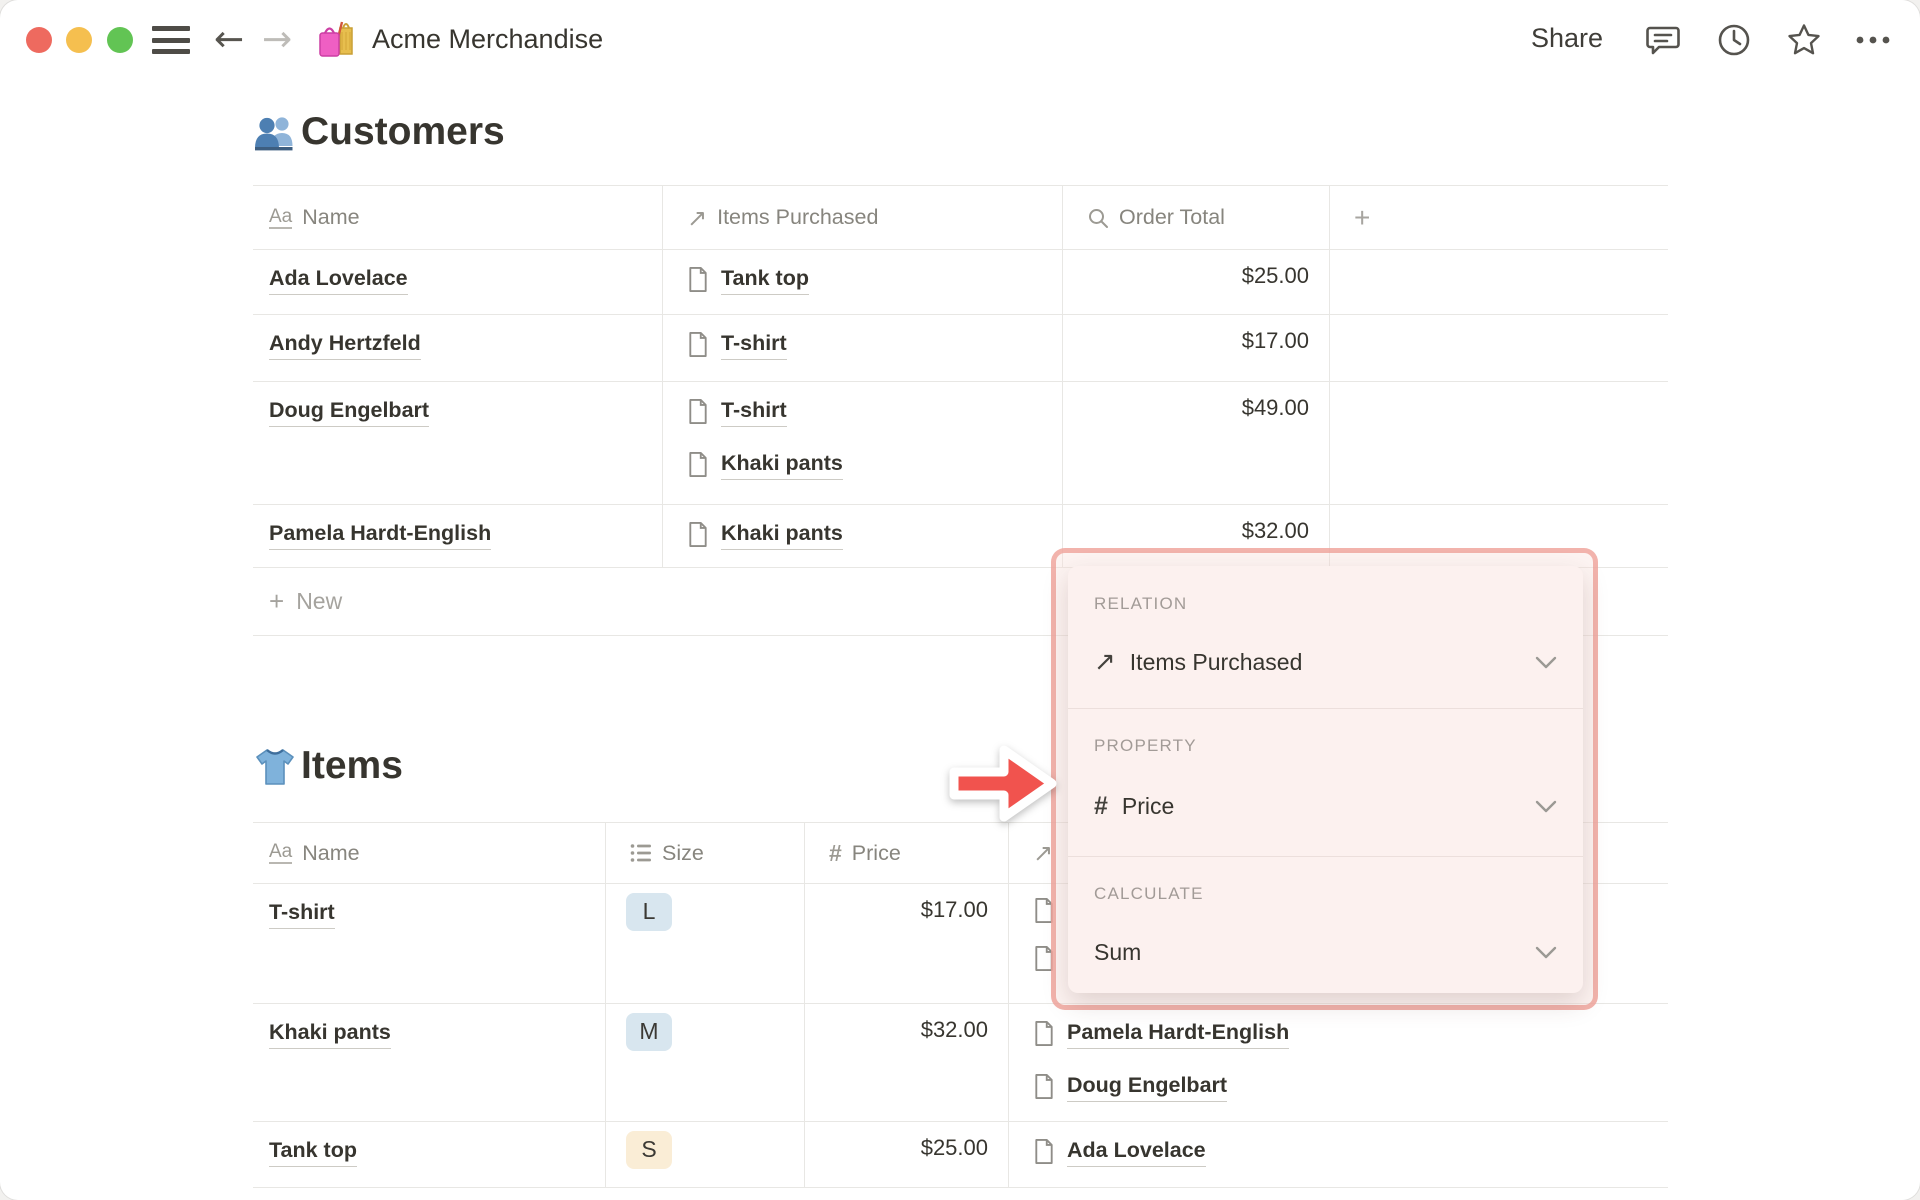 The width and height of the screenshot is (1920, 1200). Describe the element at coordinates (960, 40) in the screenshot. I see `title-bar: ← → Acme Merchandise Share` at that location.